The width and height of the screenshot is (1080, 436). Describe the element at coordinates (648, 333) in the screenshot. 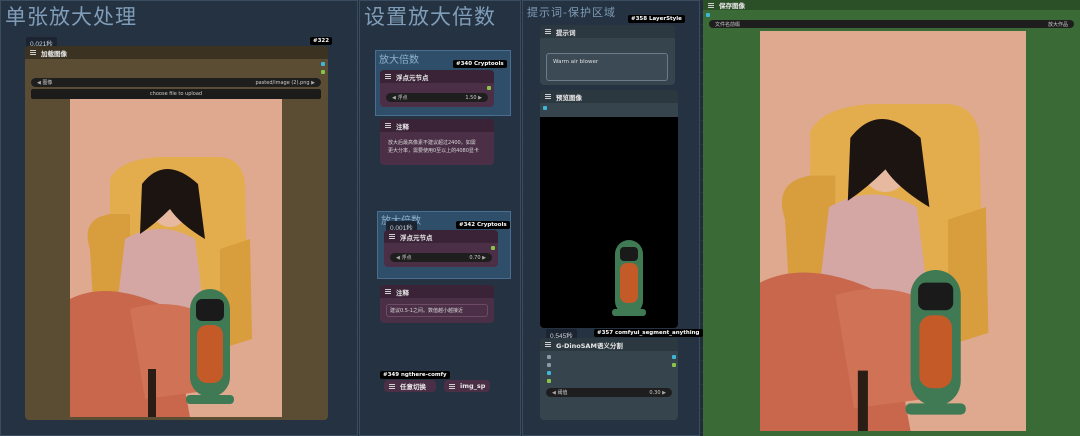

I see `node-id-badge: #357 comfyui_segment_anything` at that location.